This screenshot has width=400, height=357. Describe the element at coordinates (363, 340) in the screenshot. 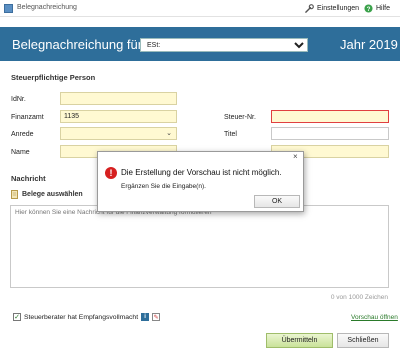

I see `close-button: Schließen` at that location.